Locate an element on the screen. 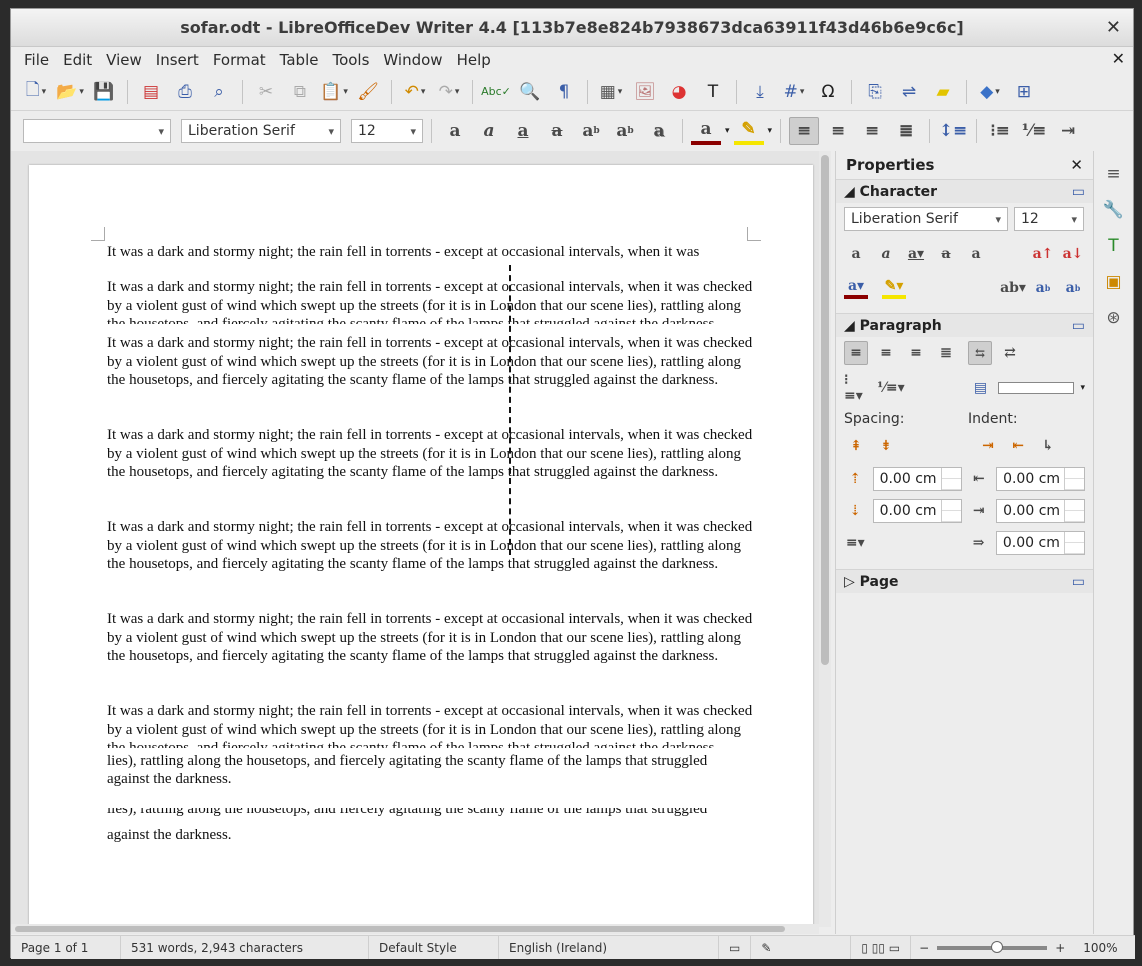 This screenshot has width=1142, height=966. page-style: Default Style is located at coordinates (434, 947).